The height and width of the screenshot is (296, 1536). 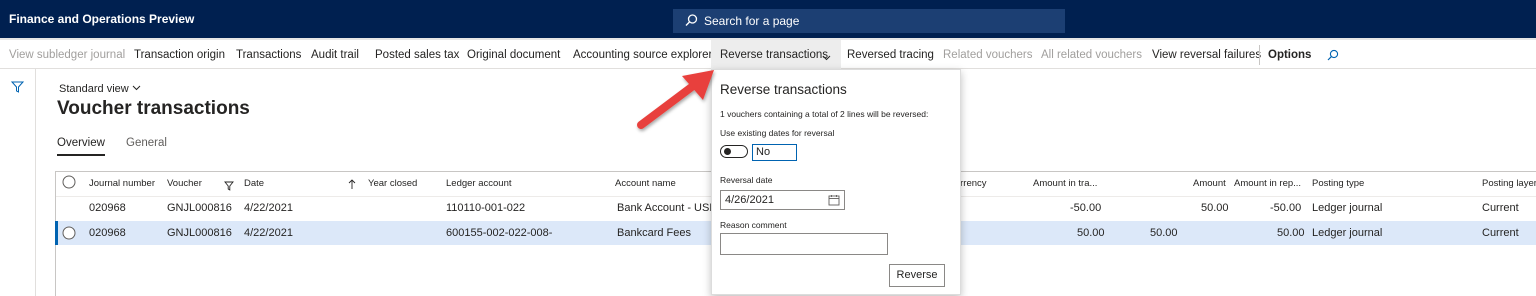 What do you see at coordinates (513, 55) in the screenshot?
I see `original-document-button: Original document` at bounding box center [513, 55].